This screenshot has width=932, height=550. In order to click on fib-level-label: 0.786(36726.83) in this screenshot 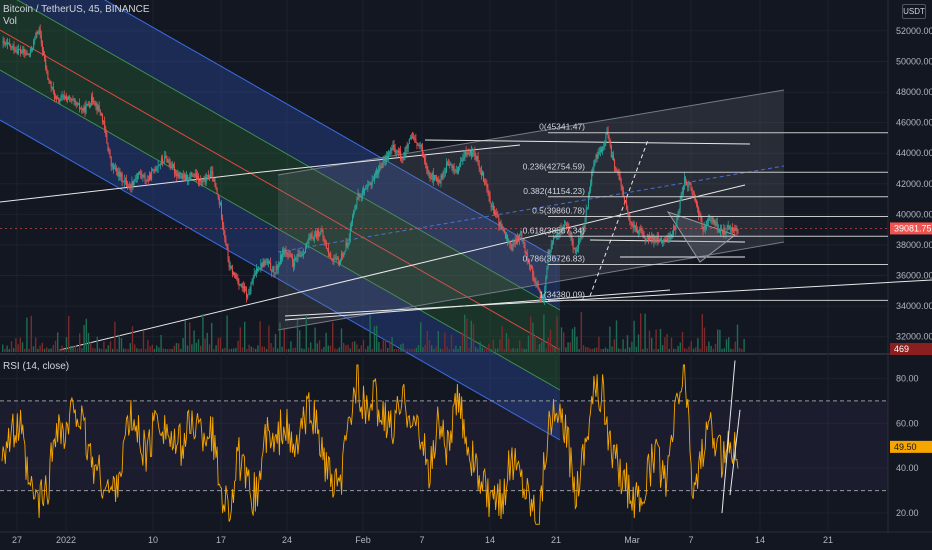, I will do `click(554, 258)`.